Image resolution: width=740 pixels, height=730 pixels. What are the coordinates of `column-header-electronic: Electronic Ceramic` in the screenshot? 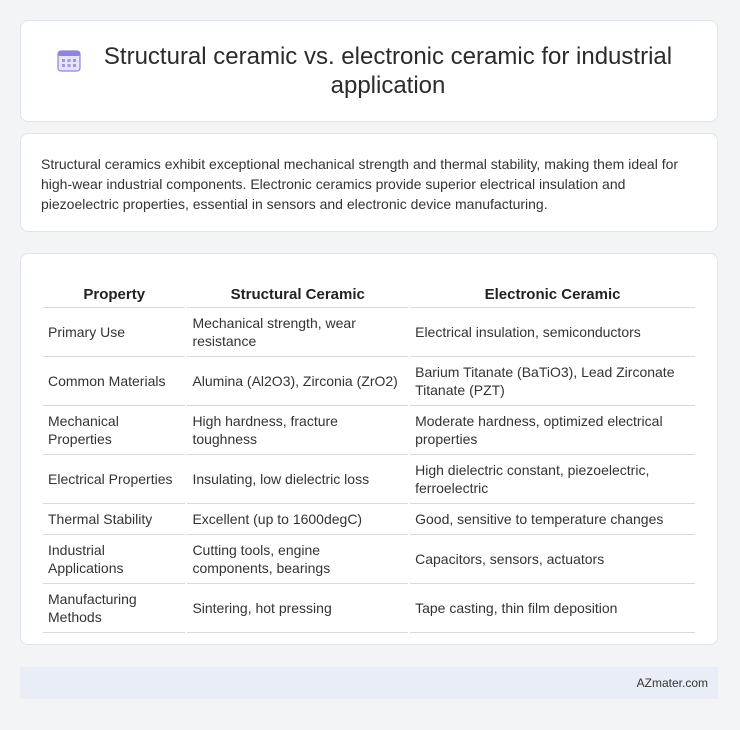 It's located at (552, 291).